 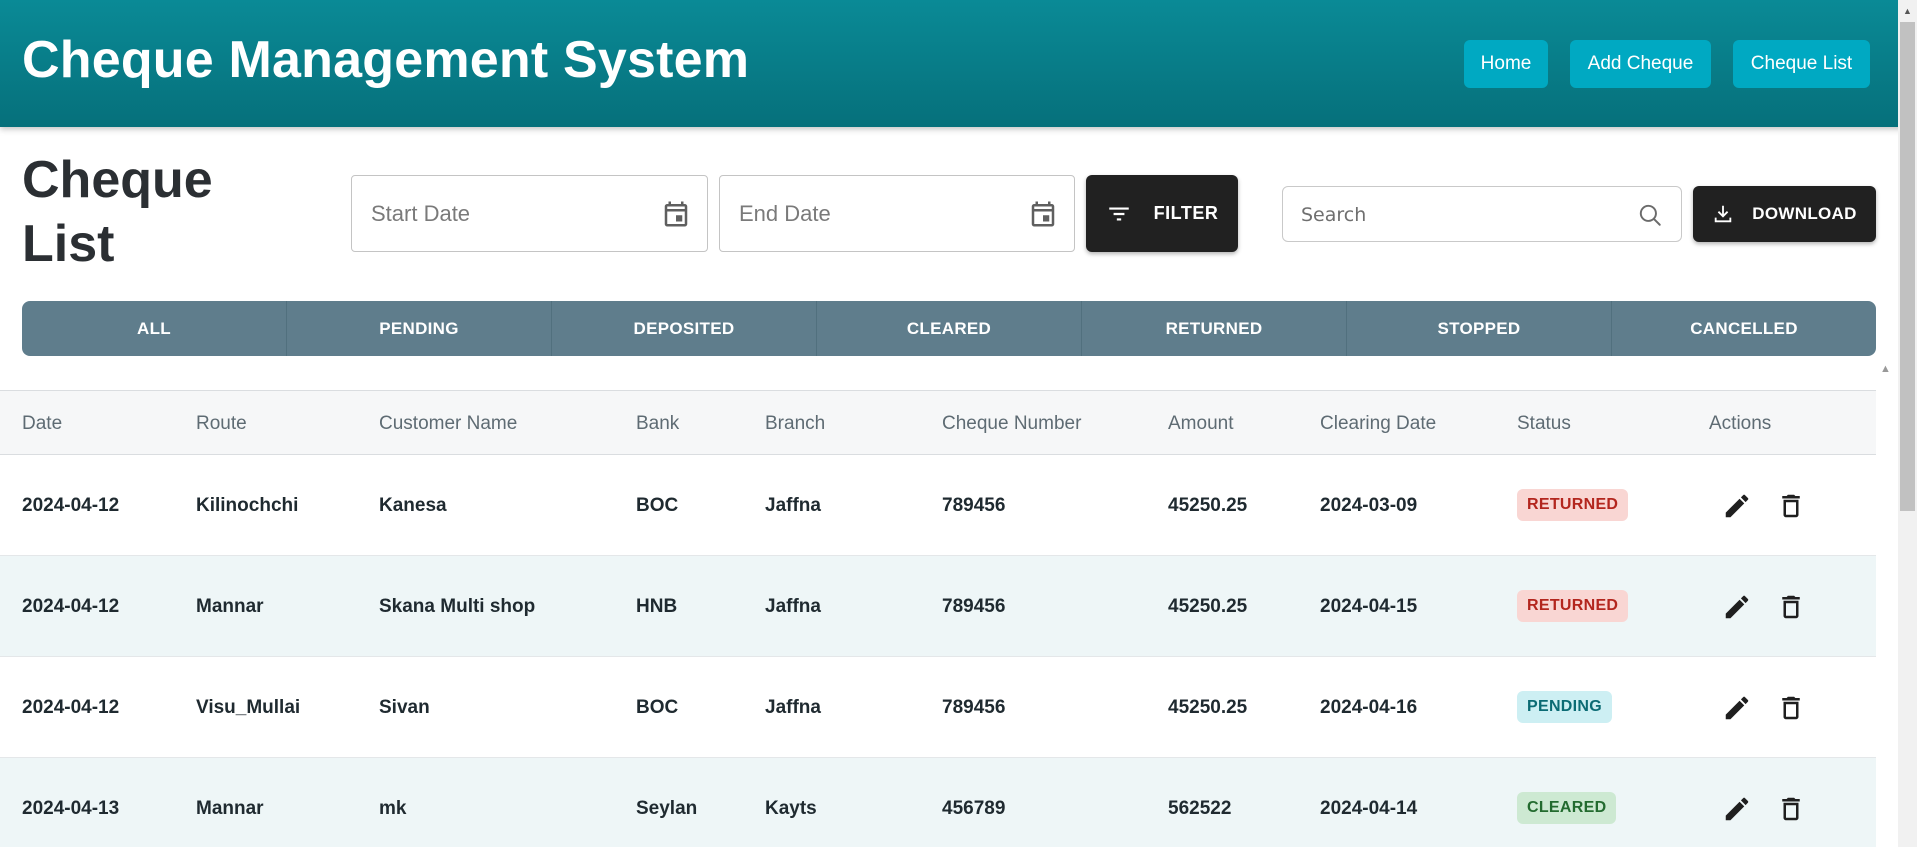 What do you see at coordinates (667, 808) in the screenshot?
I see `cell-bank: Seylan` at bounding box center [667, 808].